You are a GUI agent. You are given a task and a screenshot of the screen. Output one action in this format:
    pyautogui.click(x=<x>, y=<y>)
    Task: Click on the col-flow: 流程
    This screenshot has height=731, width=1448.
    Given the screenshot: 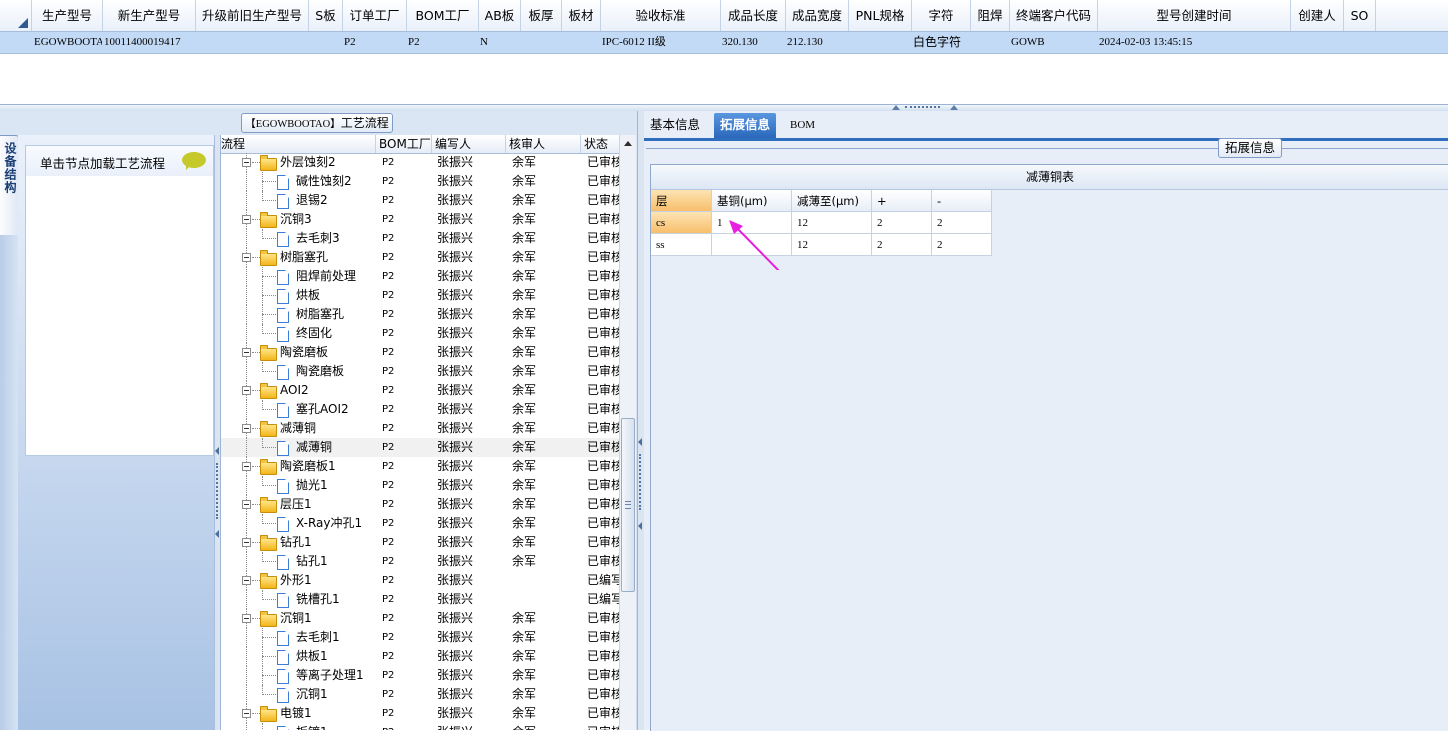 What is the action you would take?
    pyautogui.click(x=298, y=144)
    